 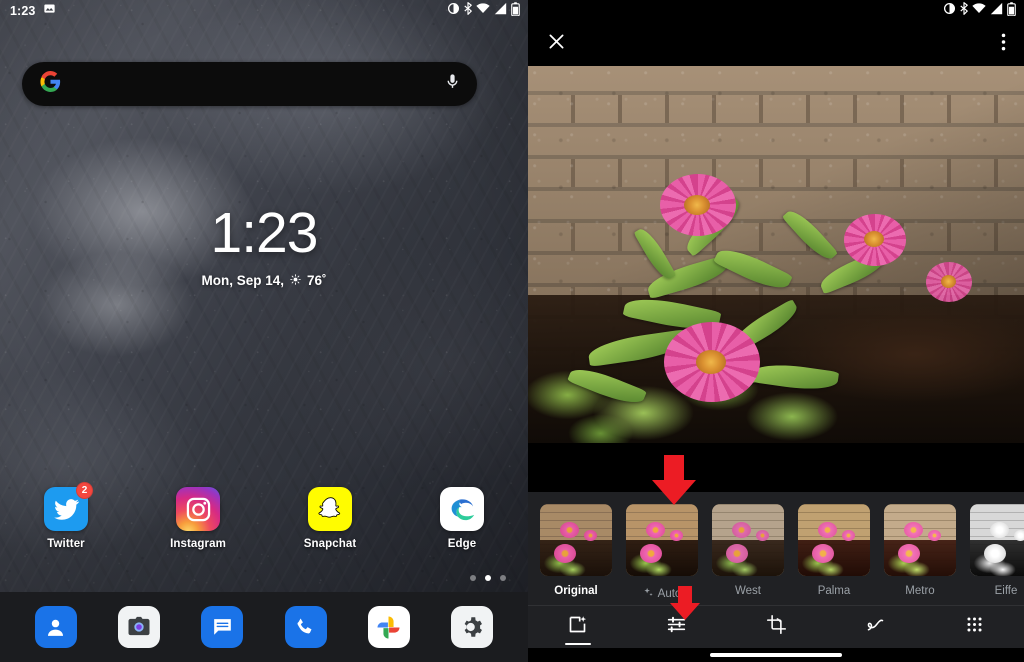 What do you see at coordinates (264, 233) in the screenshot?
I see `clock-time: 1:23` at bounding box center [264, 233].